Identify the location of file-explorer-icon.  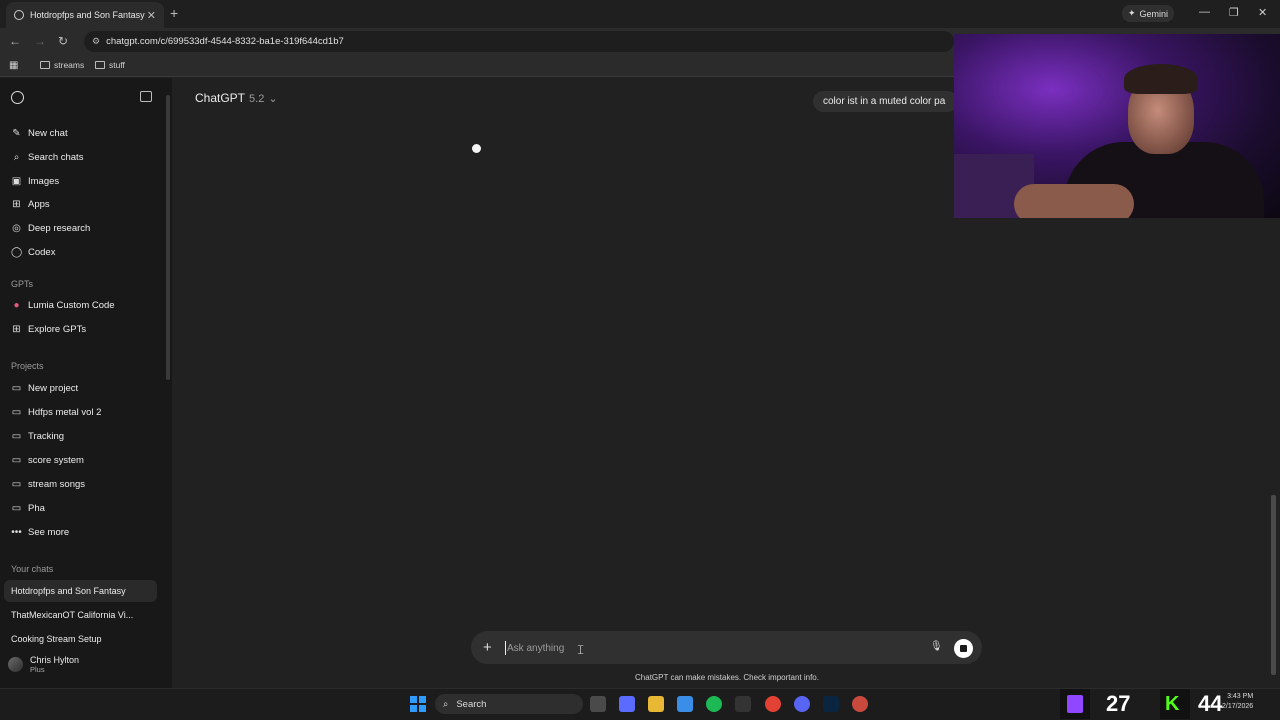
(656, 704).